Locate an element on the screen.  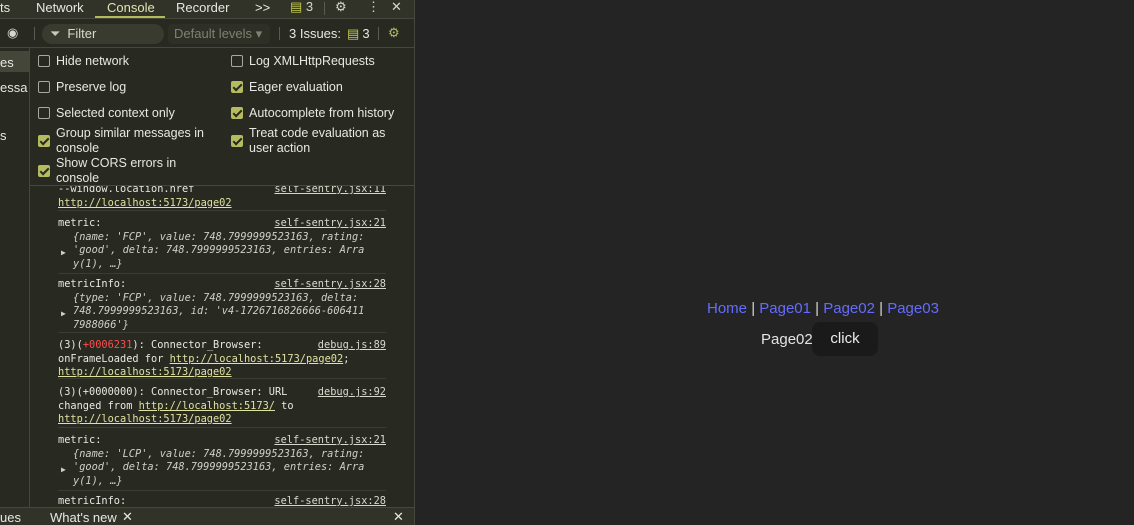
issues-label: 3 Issues: is located at coordinates (315, 33).